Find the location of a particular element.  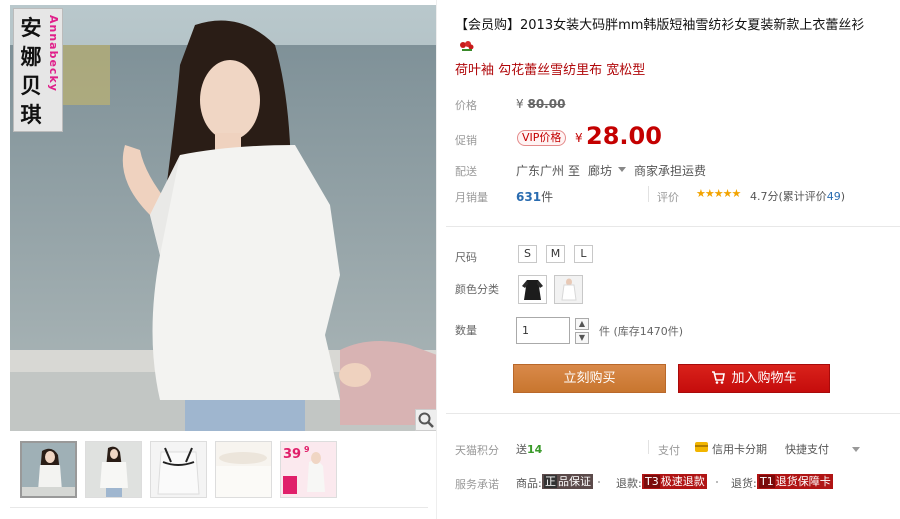

size-option-l: L is located at coordinates (583, 254).